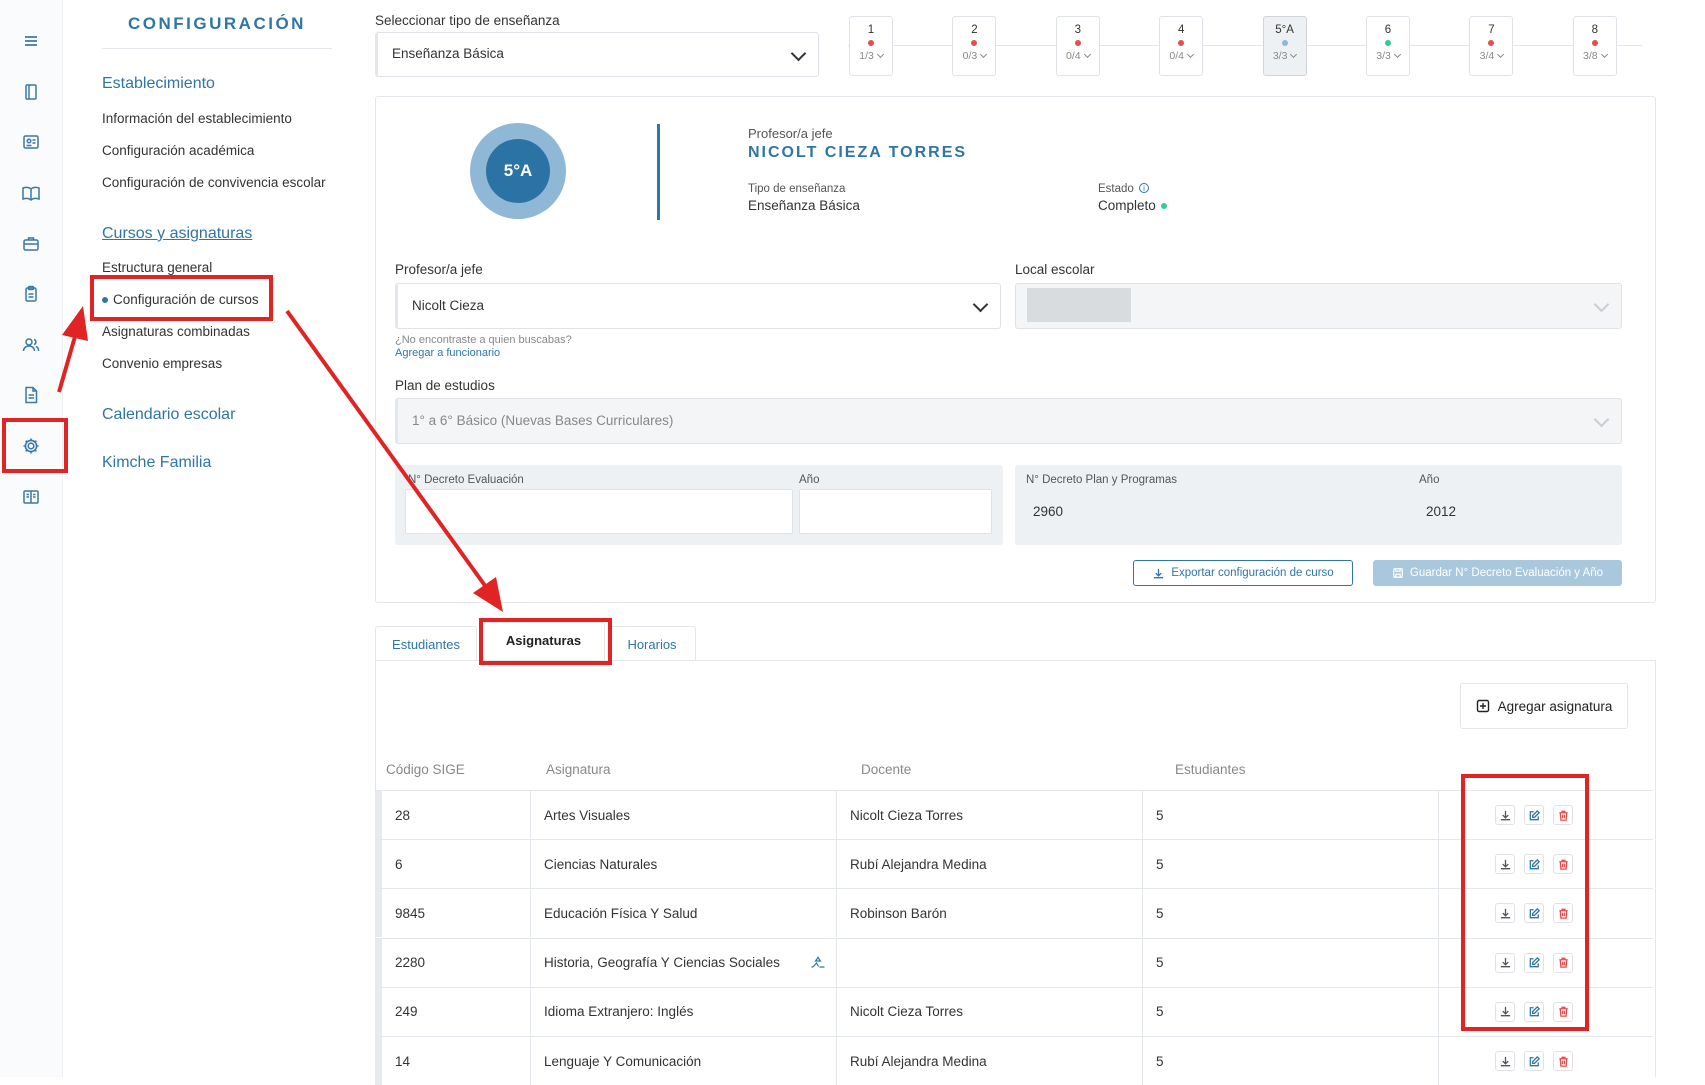 This screenshot has height=1085, width=1705. I want to click on grade-2: 3 0/4, so click(1077, 46).